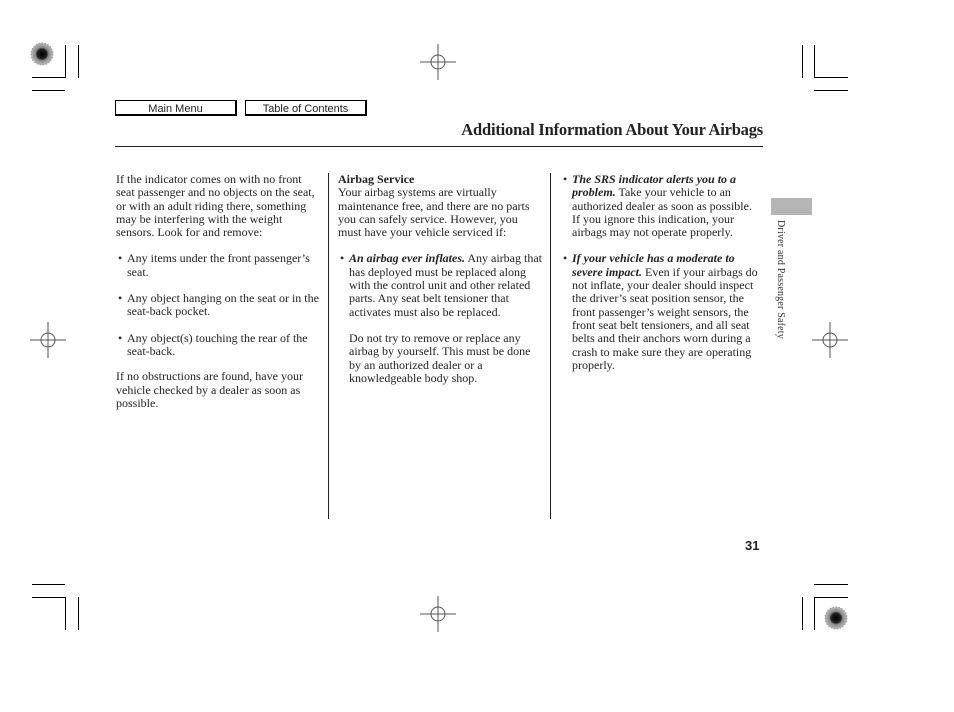  What do you see at coordinates (791, 206) in the screenshot?
I see `section-tab` at bounding box center [791, 206].